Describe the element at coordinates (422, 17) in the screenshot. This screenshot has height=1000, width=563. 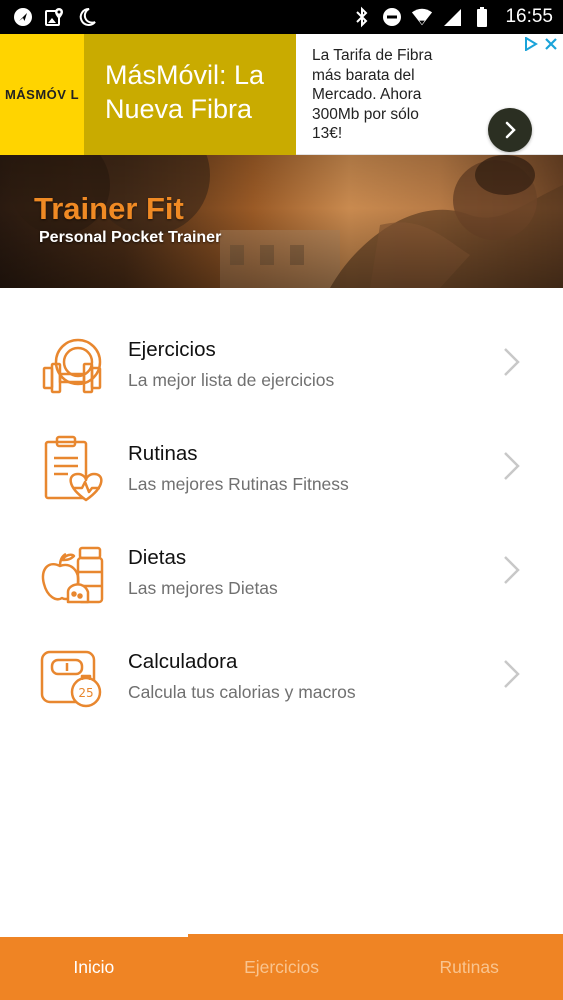
I see `wifi-icon` at that location.